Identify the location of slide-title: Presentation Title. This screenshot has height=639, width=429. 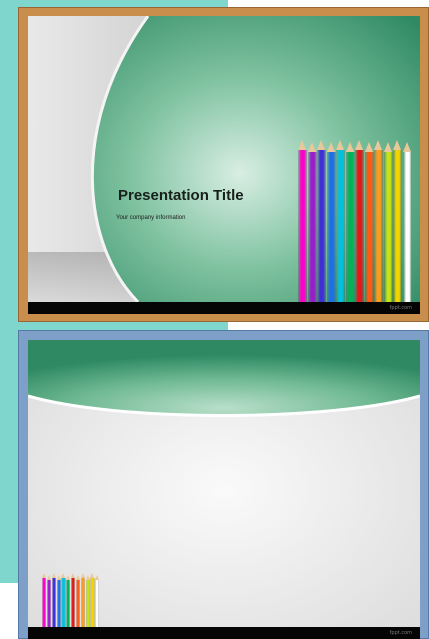
(181, 195).